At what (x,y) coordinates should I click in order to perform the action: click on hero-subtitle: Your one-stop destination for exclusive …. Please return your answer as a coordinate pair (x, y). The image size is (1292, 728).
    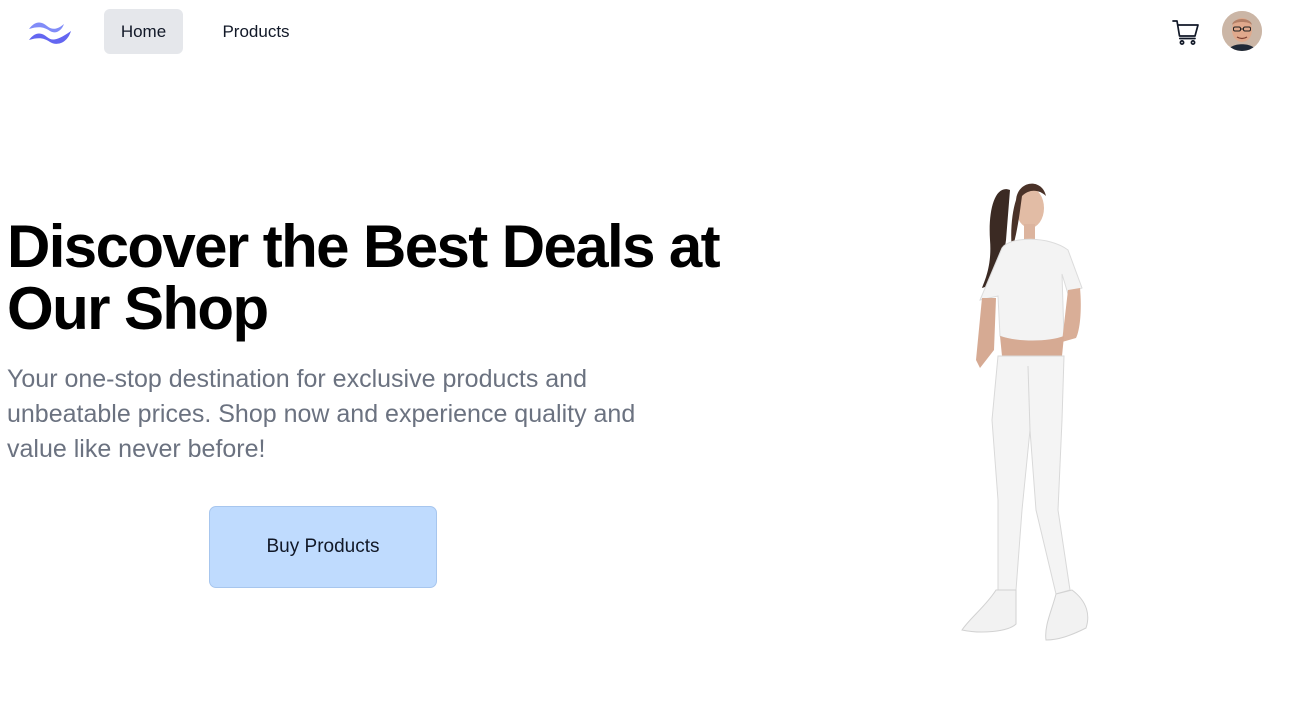
    Looking at the image, I should click on (321, 414).